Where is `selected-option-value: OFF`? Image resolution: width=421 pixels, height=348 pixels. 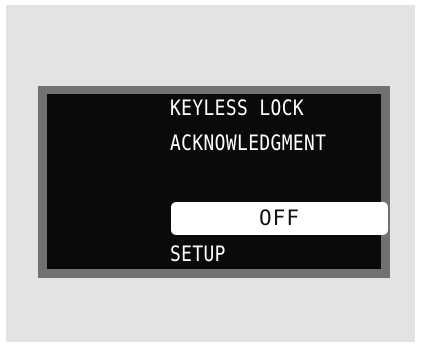
selected-option-value: OFF is located at coordinates (279, 218).